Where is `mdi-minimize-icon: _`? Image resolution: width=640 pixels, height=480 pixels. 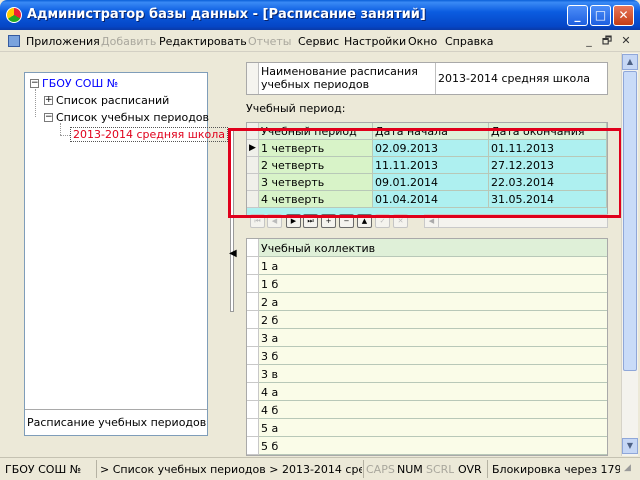 mdi-minimize-icon: _ is located at coordinates (589, 40).